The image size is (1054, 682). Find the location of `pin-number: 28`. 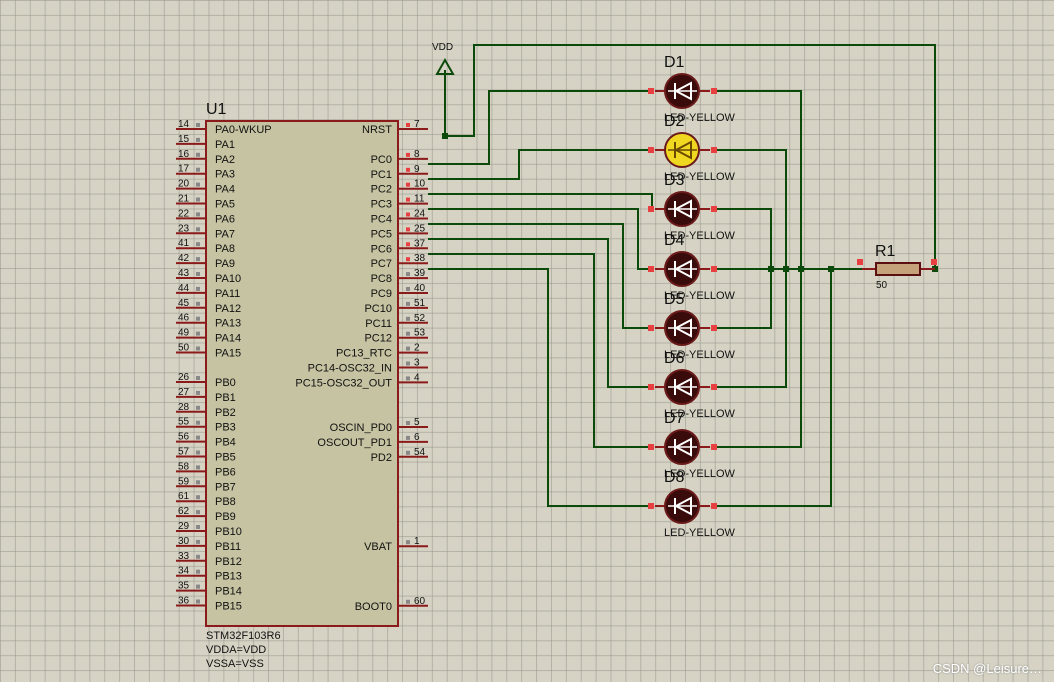

pin-number: 28 is located at coordinates (184, 407).